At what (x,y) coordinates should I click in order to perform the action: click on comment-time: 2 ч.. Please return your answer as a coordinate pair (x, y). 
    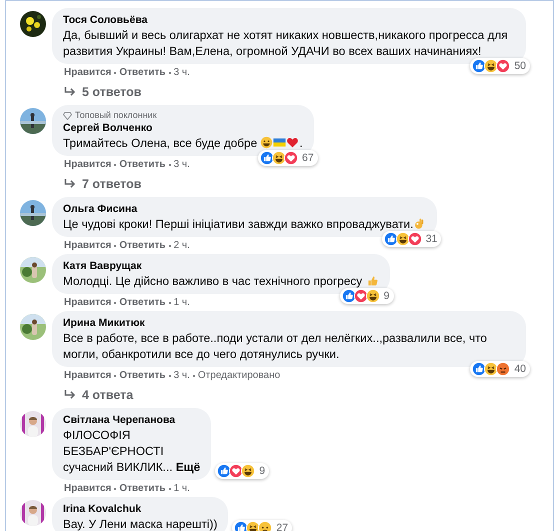
    Looking at the image, I should click on (182, 245).